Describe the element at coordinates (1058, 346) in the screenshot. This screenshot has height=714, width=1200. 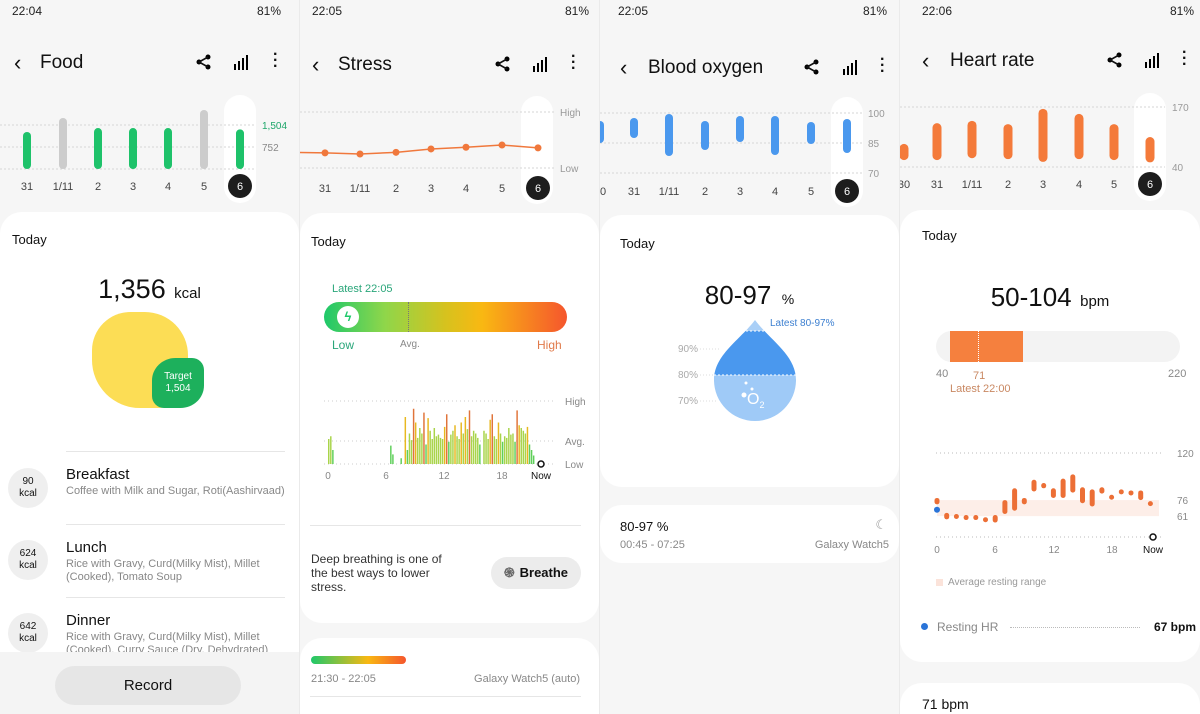
I see `heart-range-bar` at that location.